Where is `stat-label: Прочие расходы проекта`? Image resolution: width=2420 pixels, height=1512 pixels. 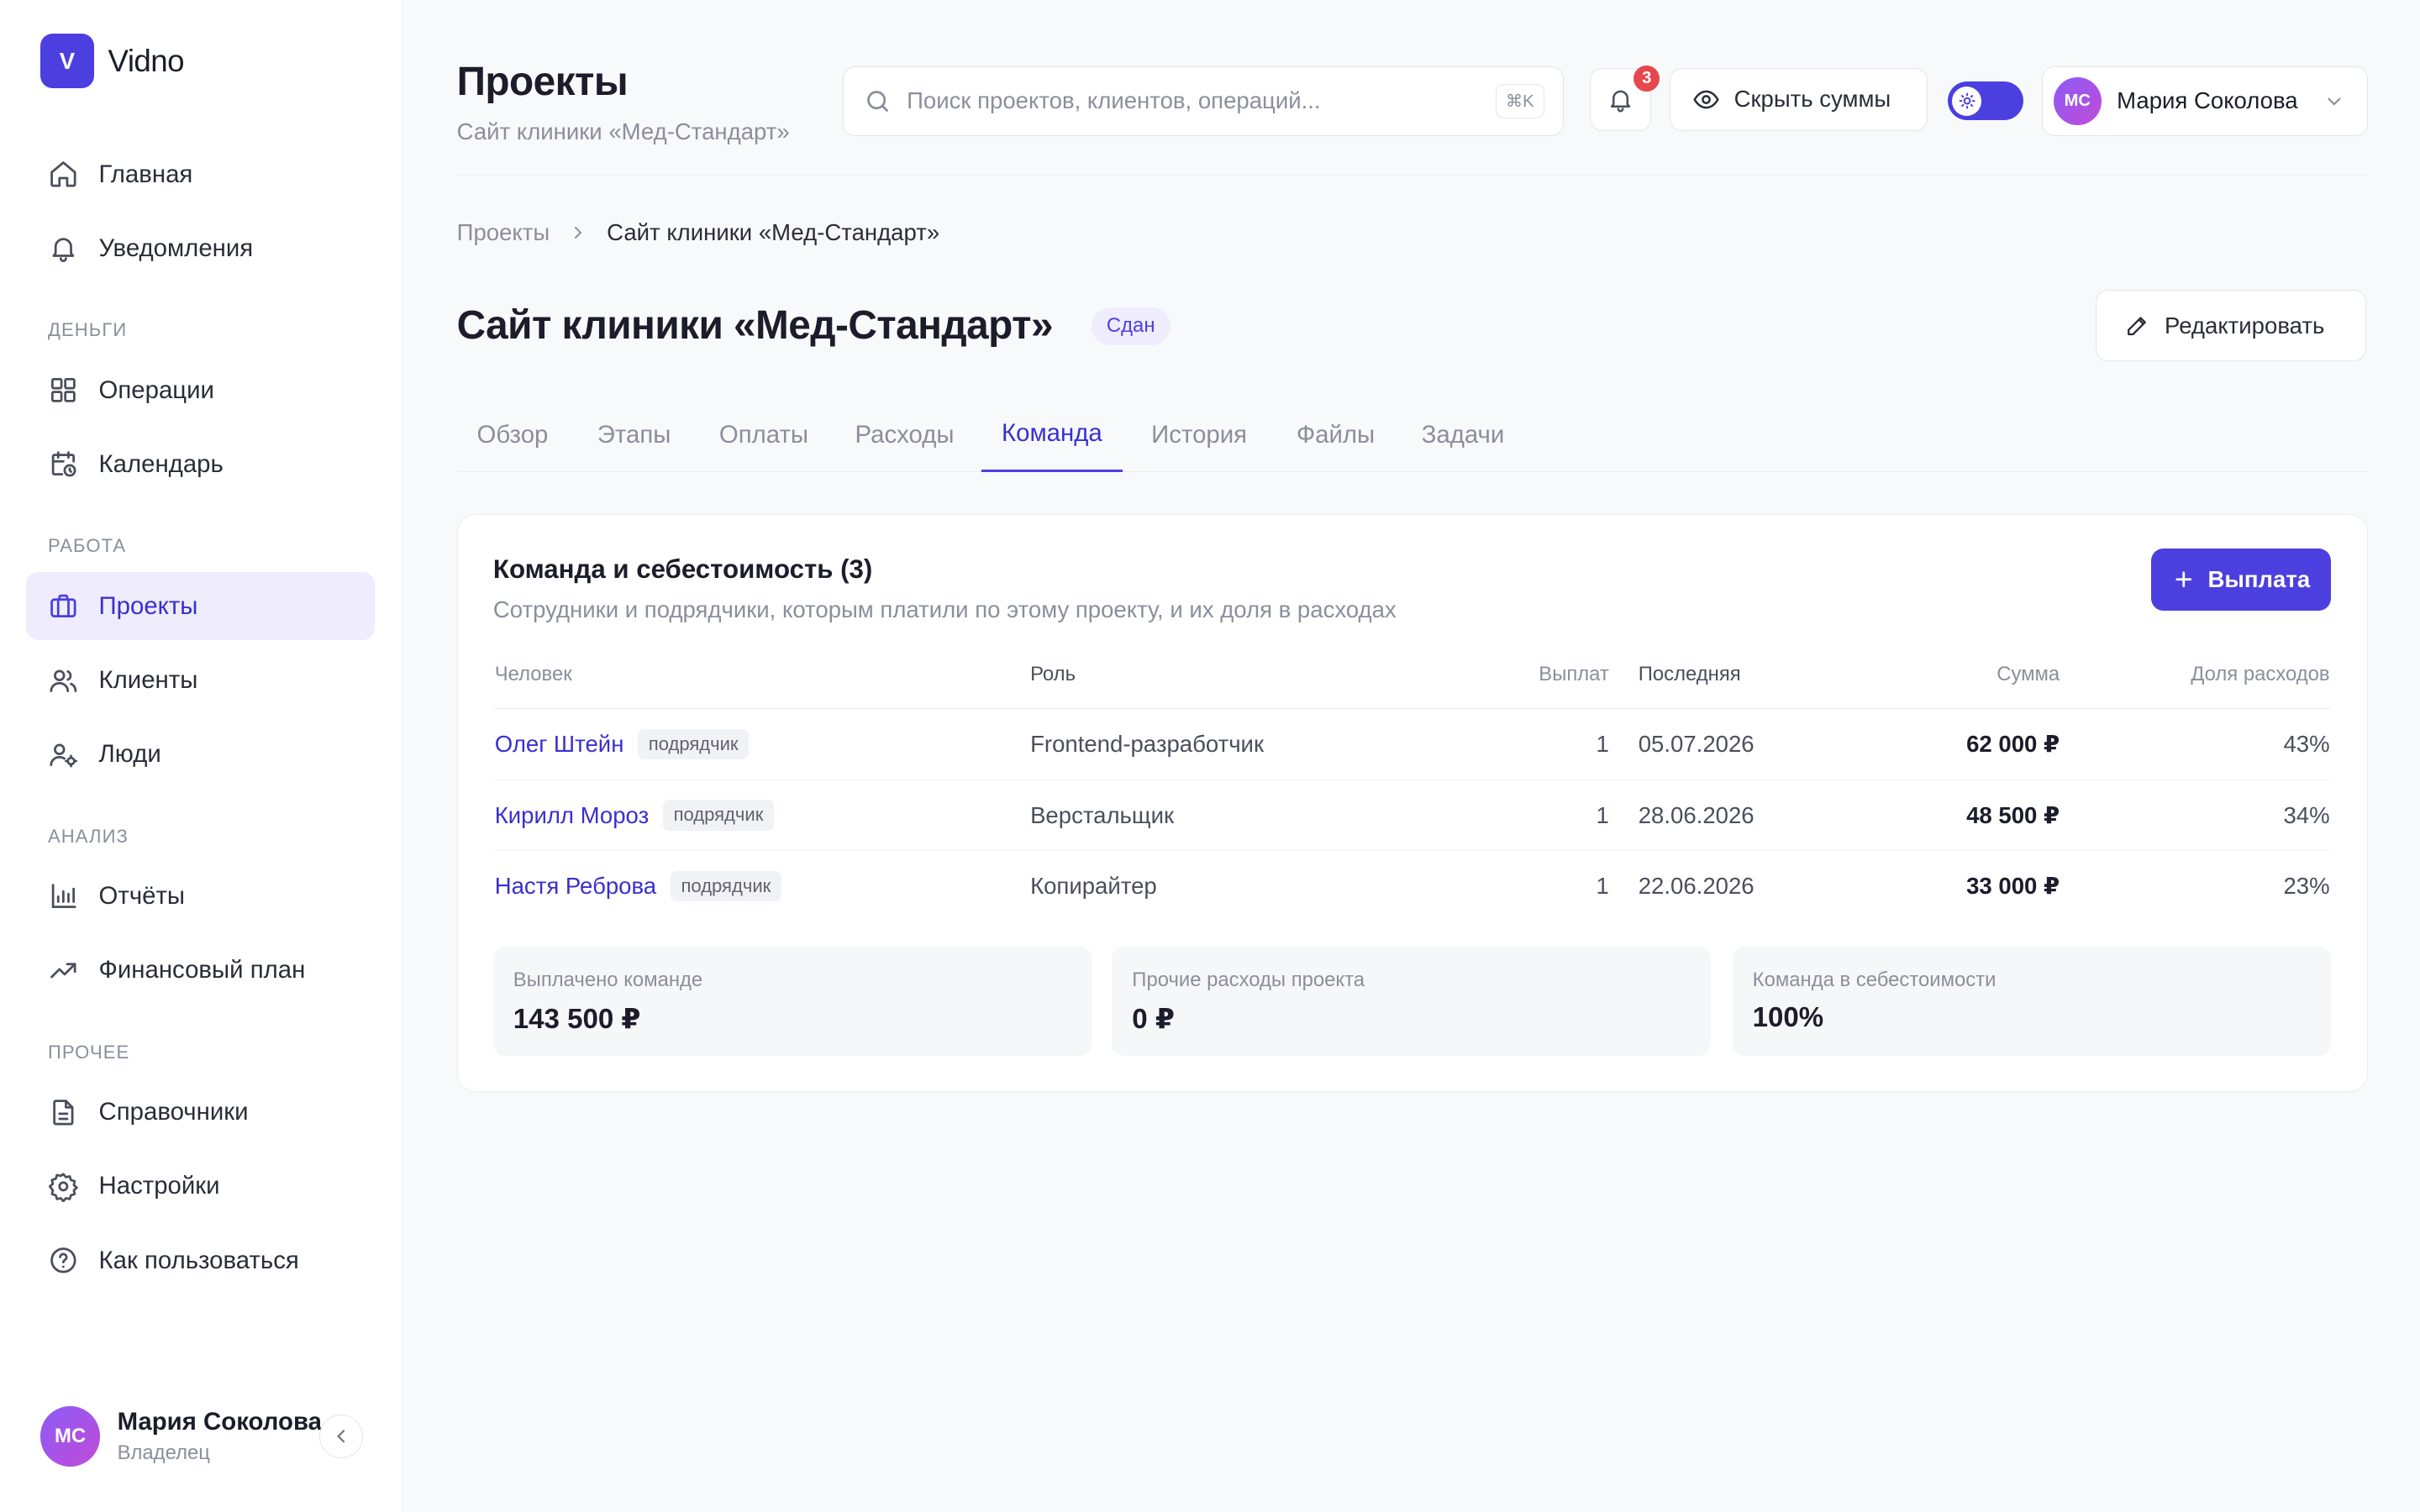 stat-label: Прочие расходы проекта is located at coordinates (1248, 979).